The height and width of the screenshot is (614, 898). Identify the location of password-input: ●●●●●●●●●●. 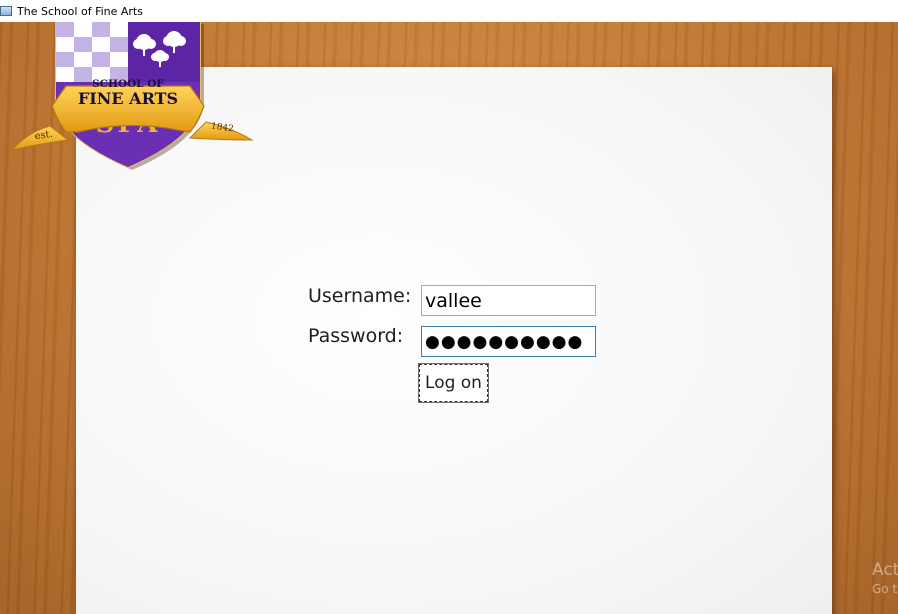
(508, 341).